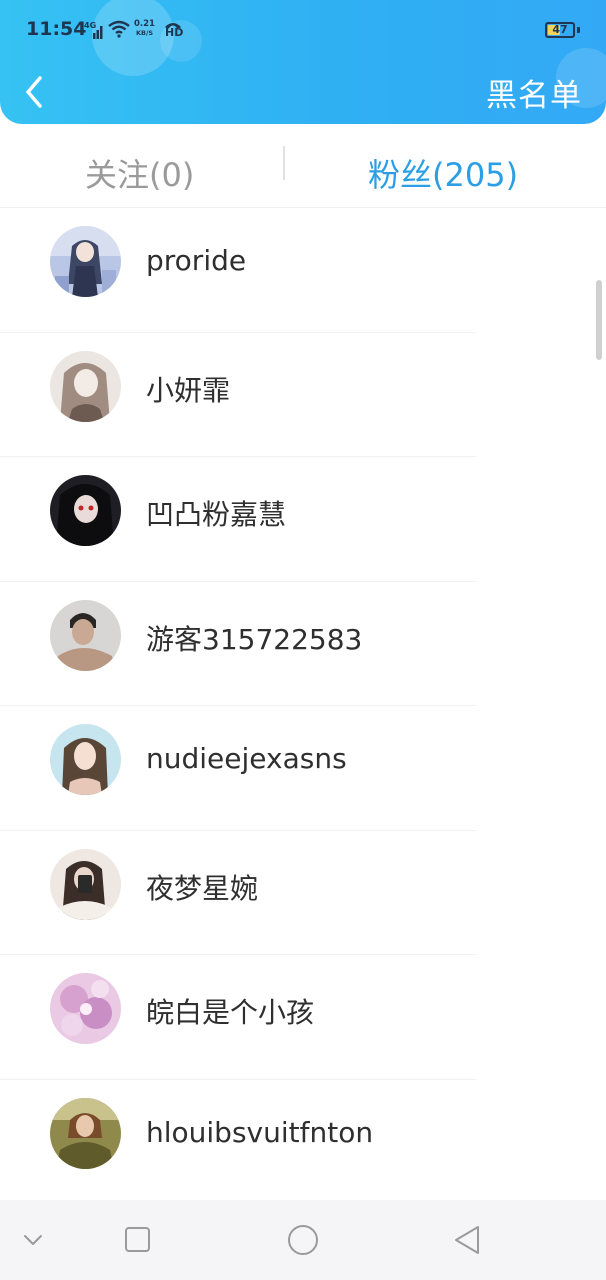  Describe the element at coordinates (90, 25) in the screenshot. I see `network-type: 4G` at that location.